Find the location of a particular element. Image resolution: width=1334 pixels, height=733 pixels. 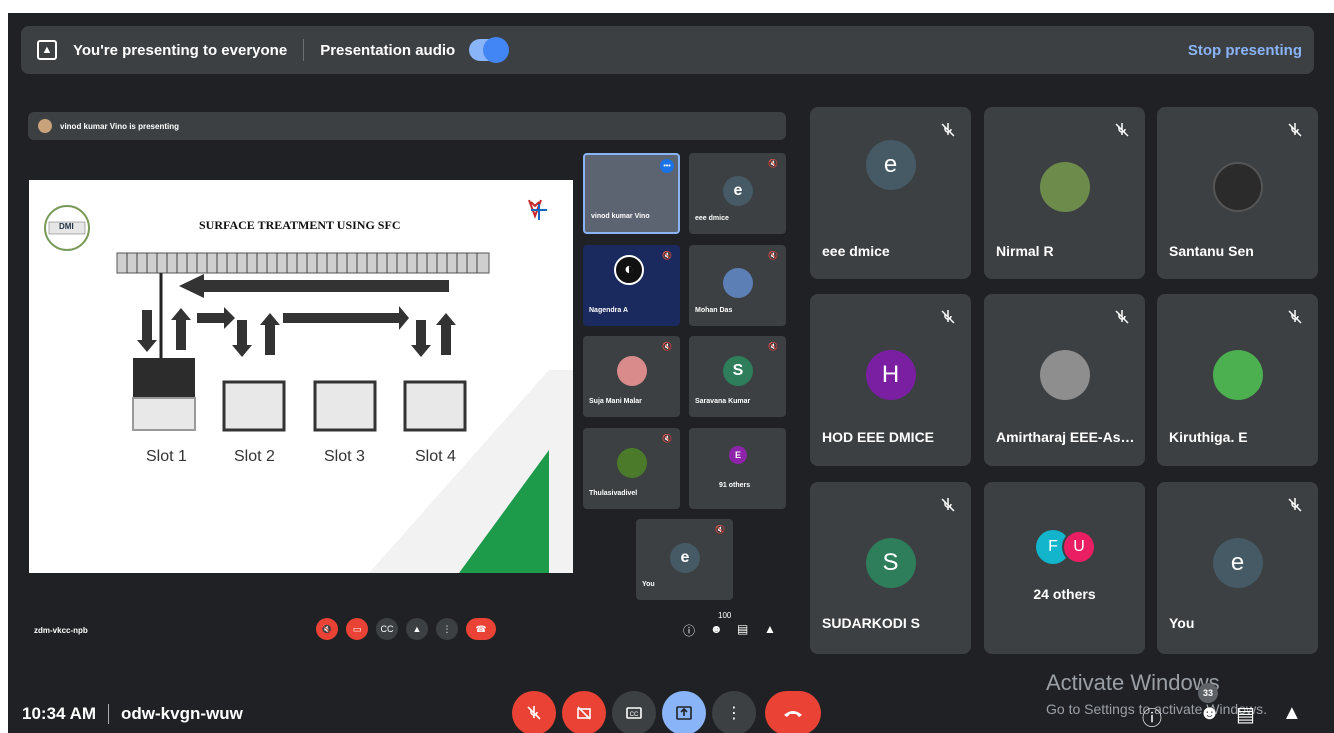

present-icon is located at coordinates (684, 713).